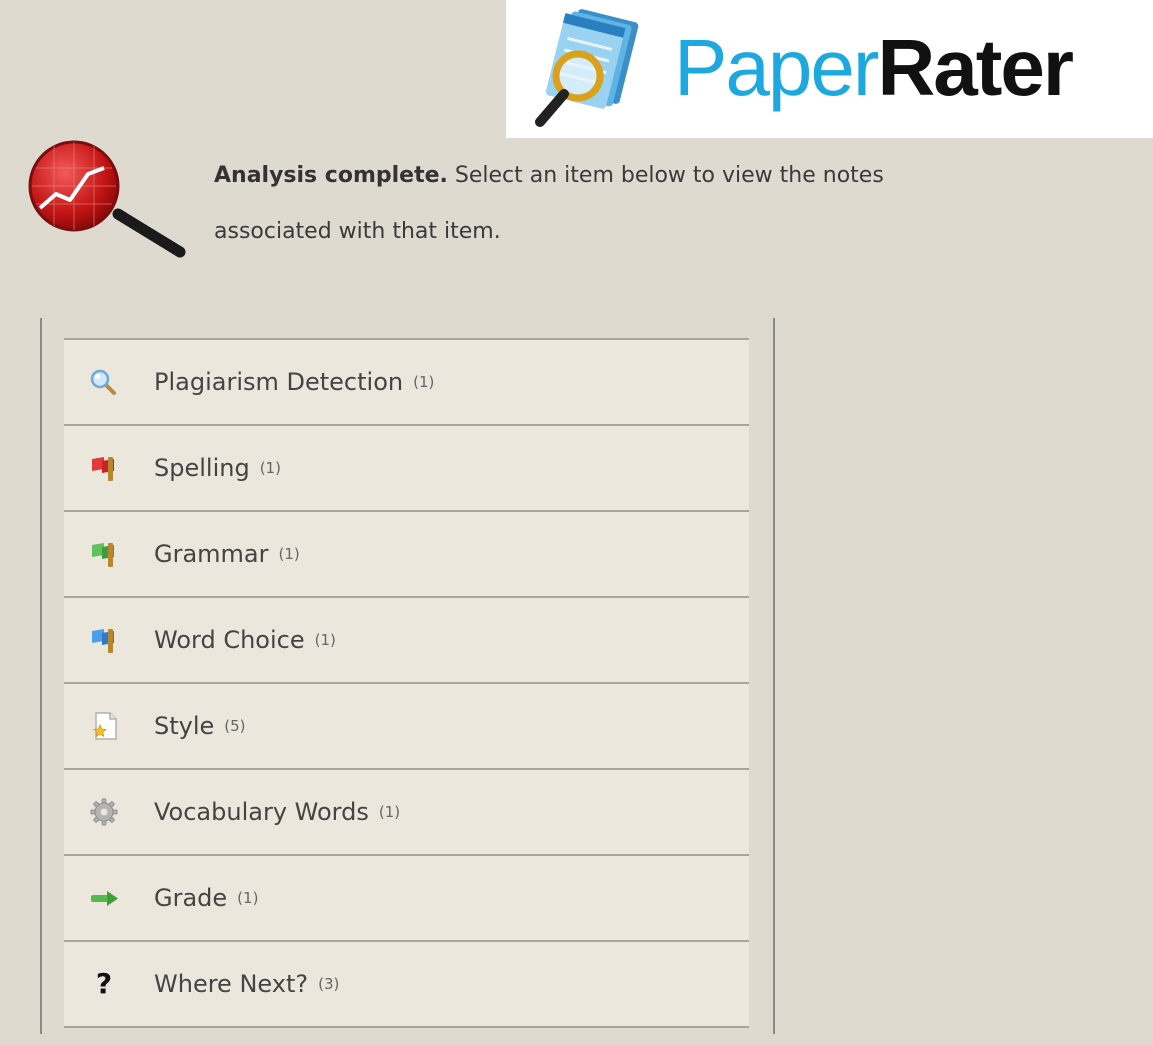 This screenshot has height=1045, width=1153. Describe the element at coordinates (104, 812) in the screenshot. I see `gear-icon` at that location.